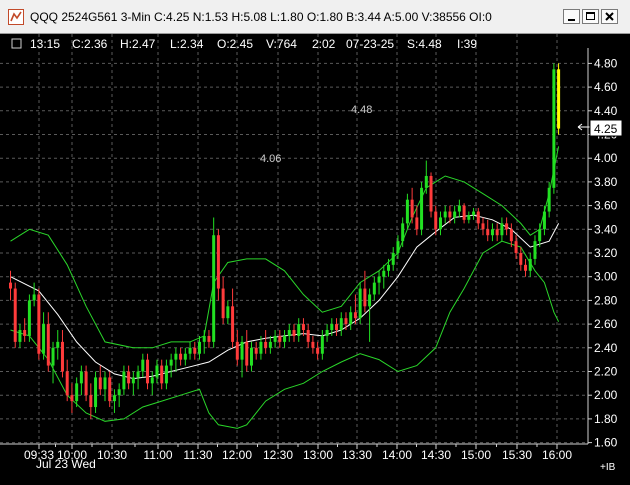  Describe the element at coordinates (370, 44) in the screenshot. I see `info-date: 07-23-25` at that location.